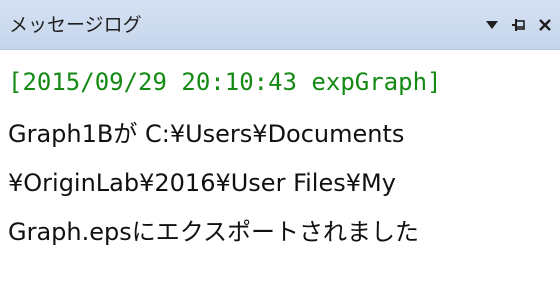  Describe the element at coordinates (206, 134) in the screenshot. I see `log-message-line: Graph1Bが C:¥Users¥Documents` at that location.